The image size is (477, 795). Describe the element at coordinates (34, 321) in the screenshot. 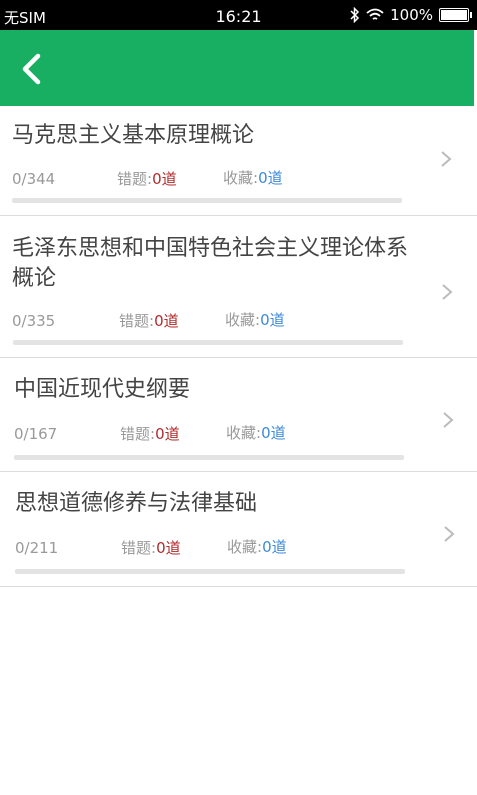

I see `progress-count: 0/335` at that location.